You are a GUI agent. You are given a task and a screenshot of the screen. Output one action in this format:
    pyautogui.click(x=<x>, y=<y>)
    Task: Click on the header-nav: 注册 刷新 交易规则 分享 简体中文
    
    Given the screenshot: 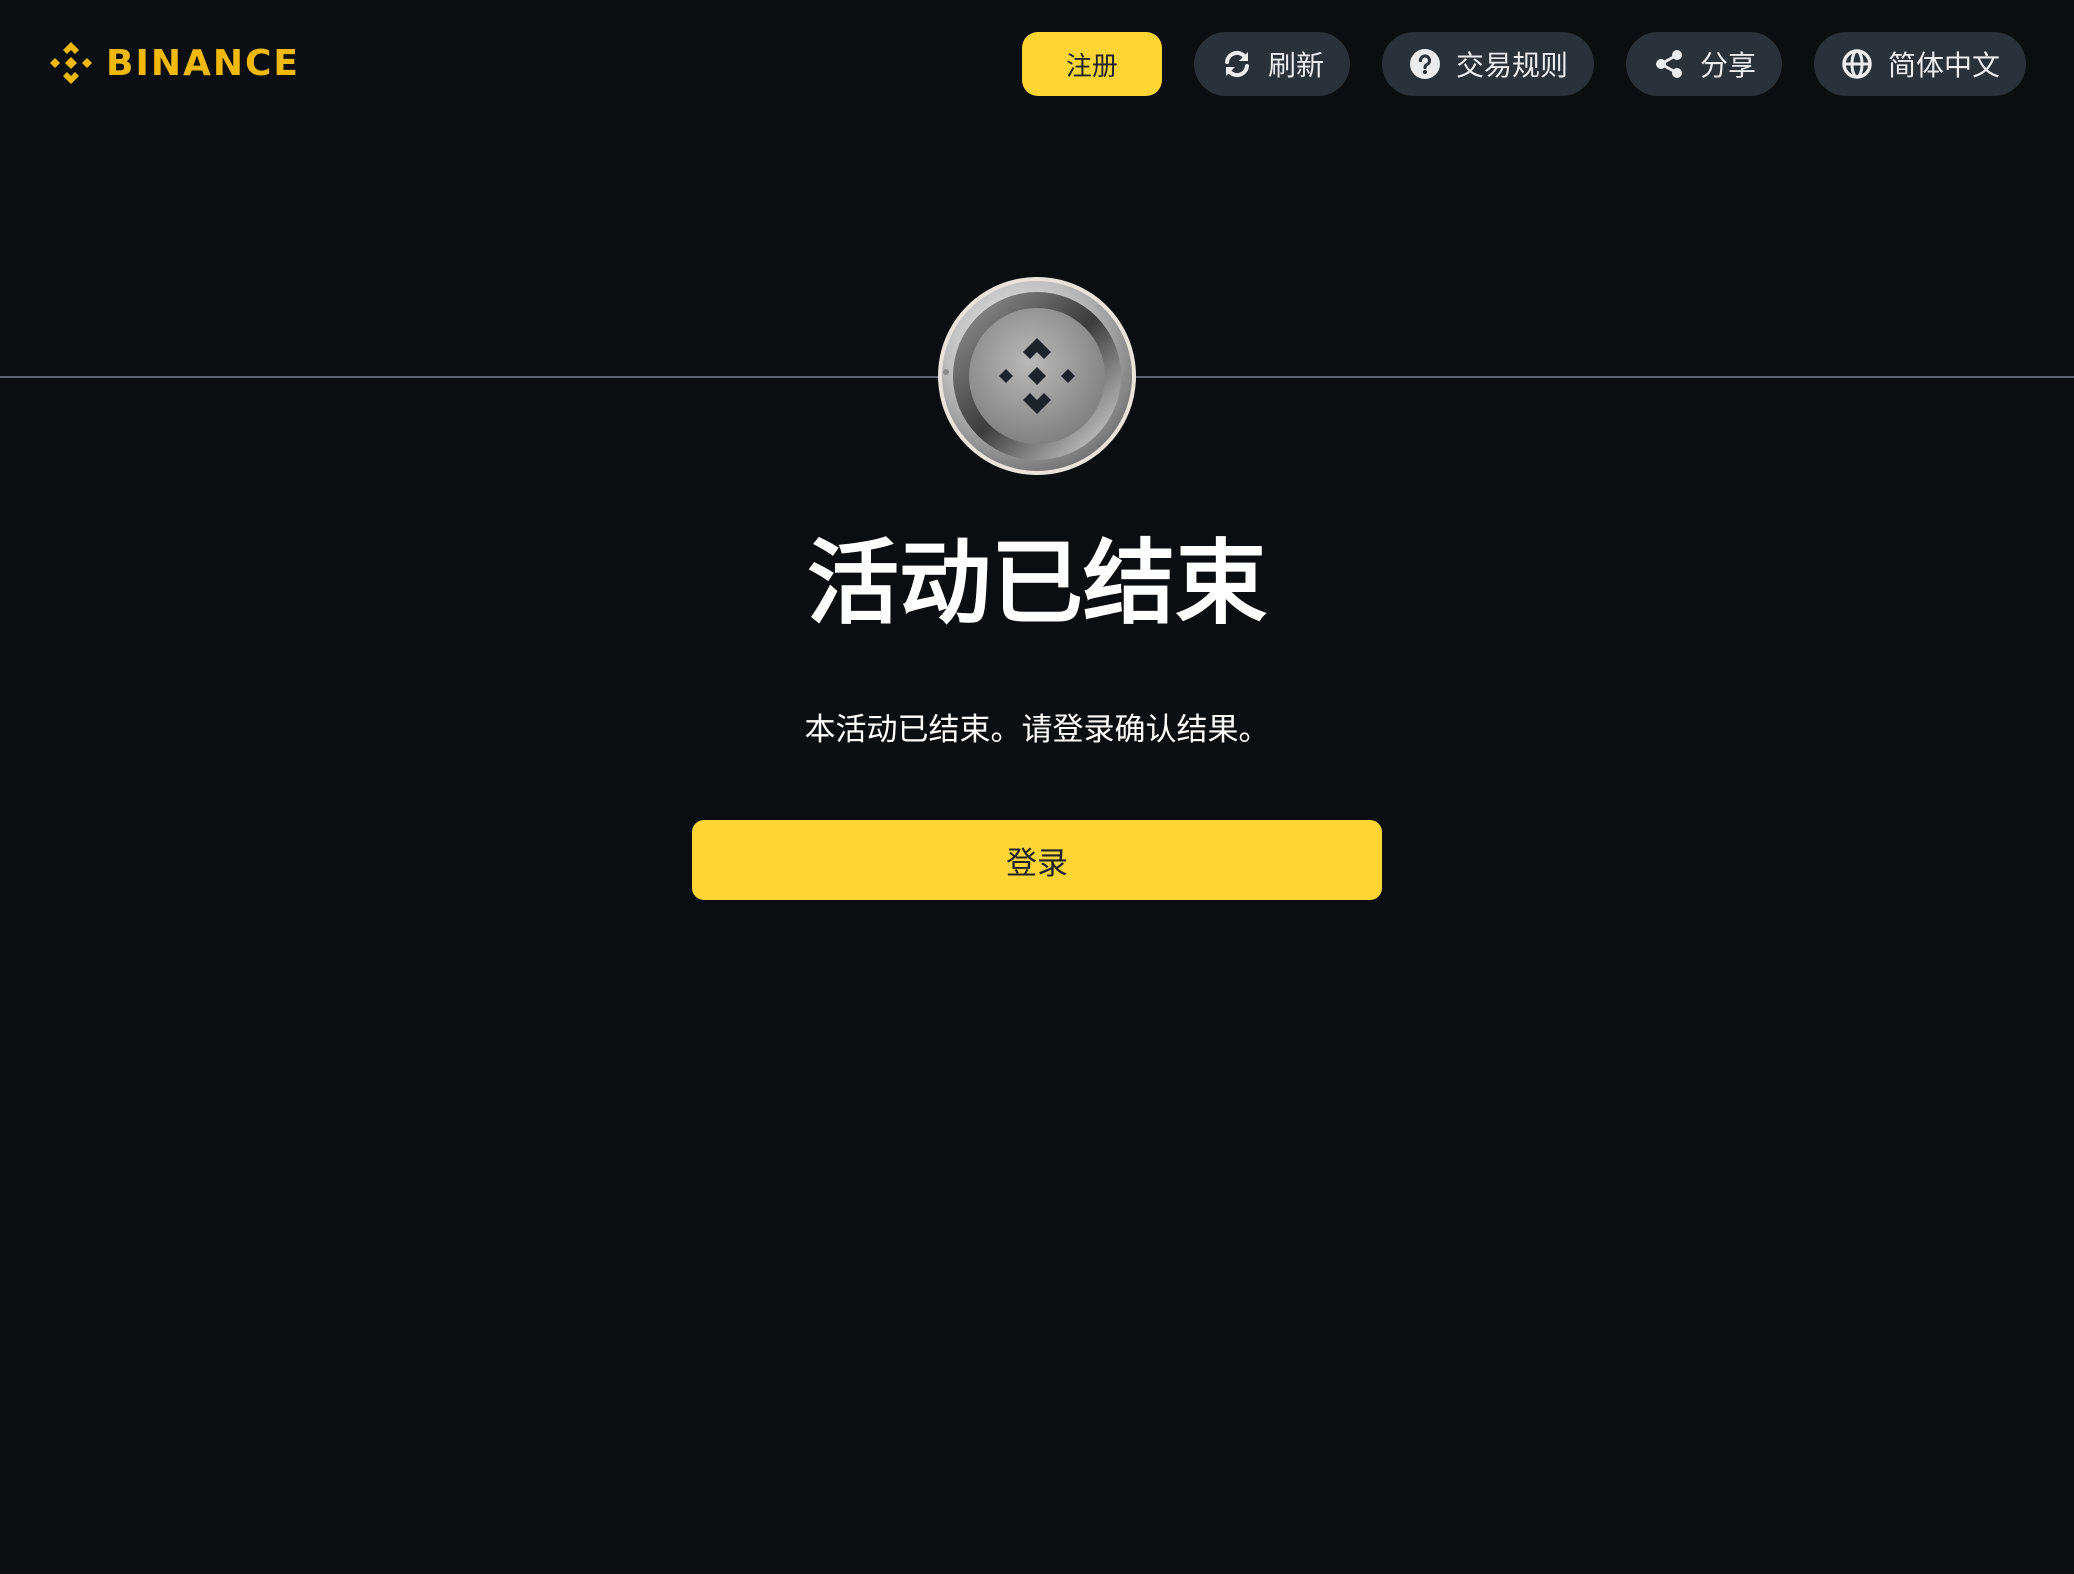 What is the action you would take?
    pyautogui.click(x=1523, y=64)
    